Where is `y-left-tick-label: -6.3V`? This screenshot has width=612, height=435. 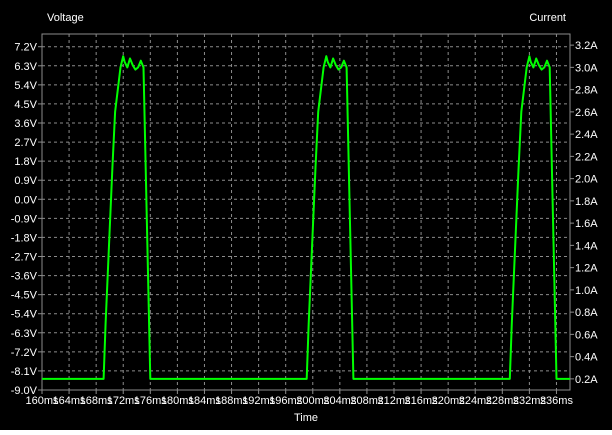
y-left-tick-label: -6.3V is located at coordinates (24, 334).